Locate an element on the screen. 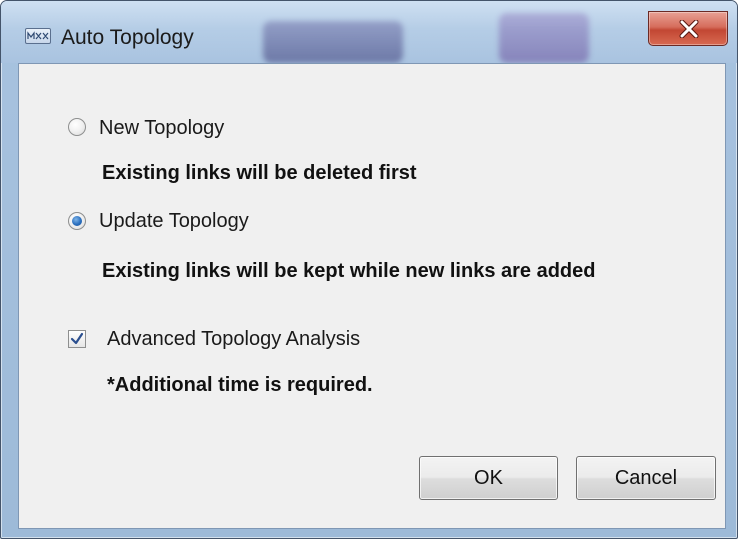  title-bar: Auto Topology is located at coordinates (369, 32).